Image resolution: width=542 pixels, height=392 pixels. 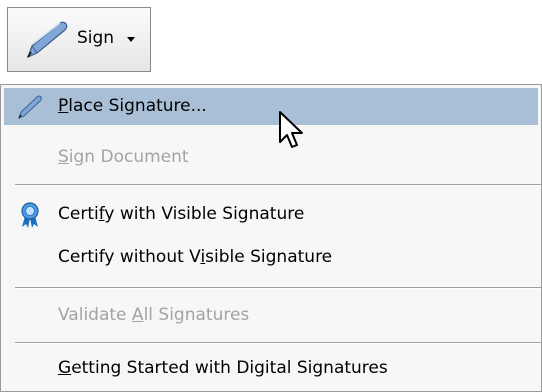 What do you see at coordinates (271, 157) in the screenshot?
I see `menu-item-sign-document: Sign Document` at bounding box center [271, 157].